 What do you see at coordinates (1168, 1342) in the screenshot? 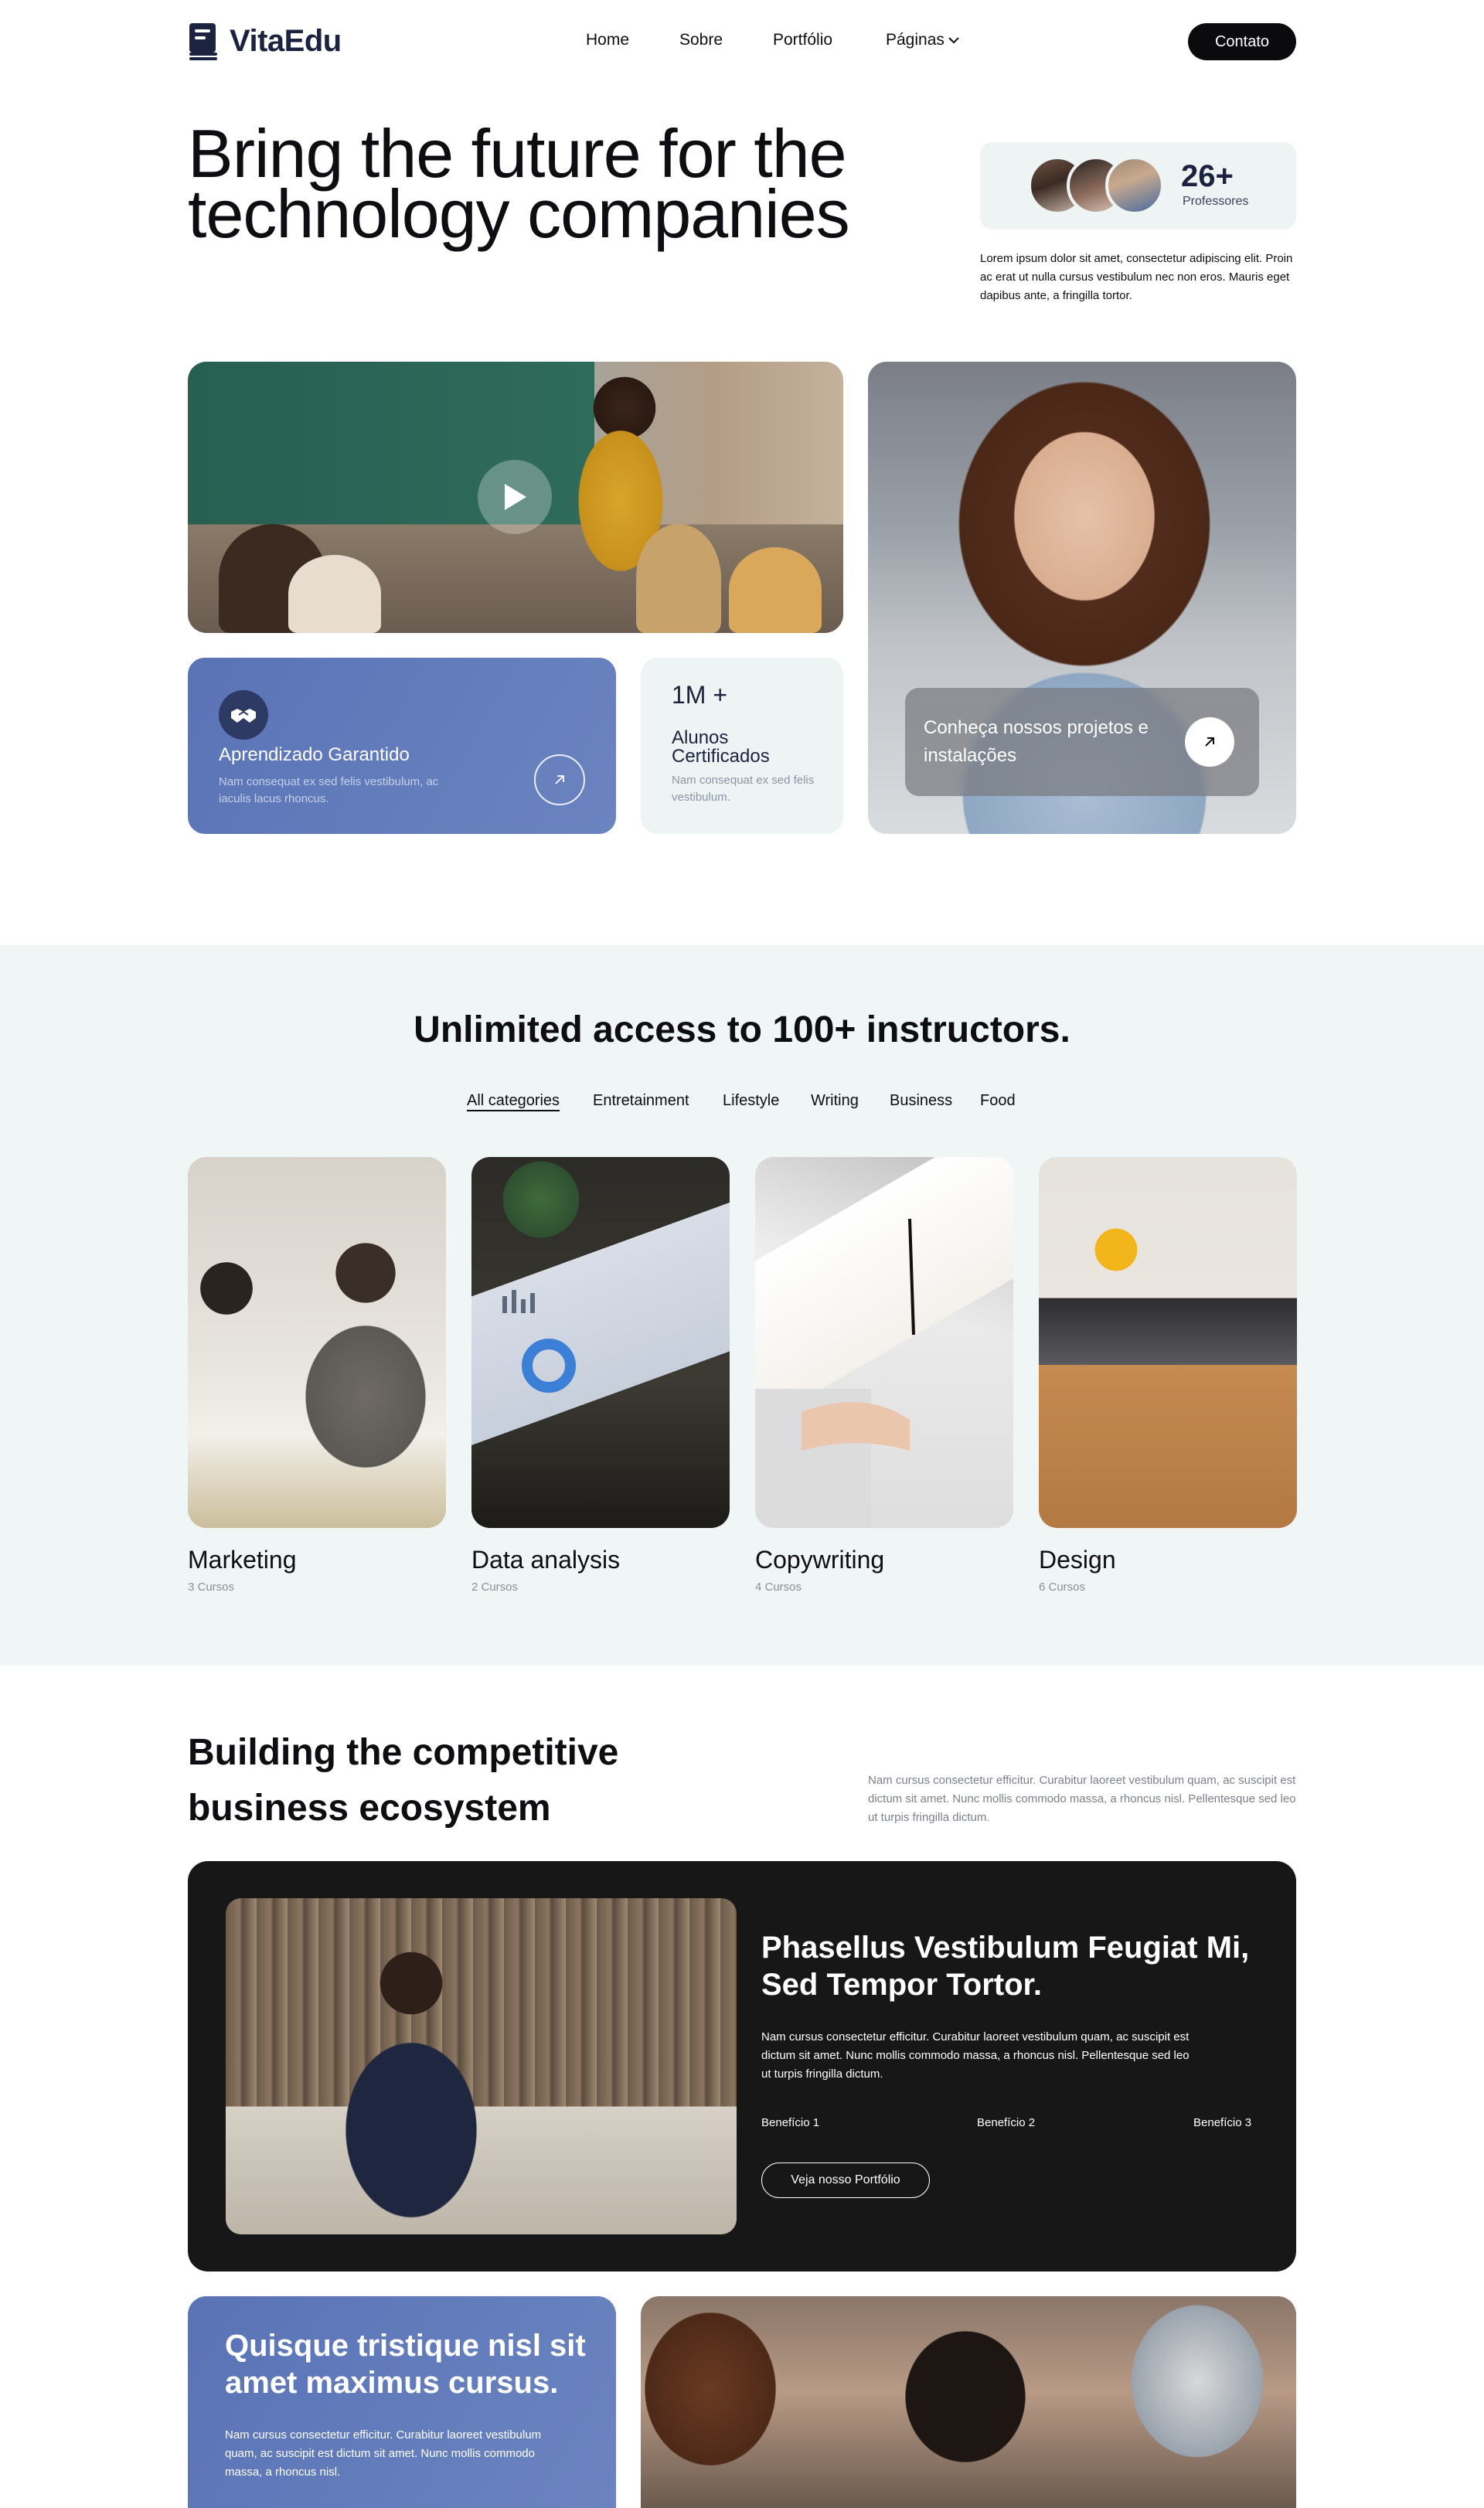
I see `course-image-design` at bounding box center [1168, 1342].